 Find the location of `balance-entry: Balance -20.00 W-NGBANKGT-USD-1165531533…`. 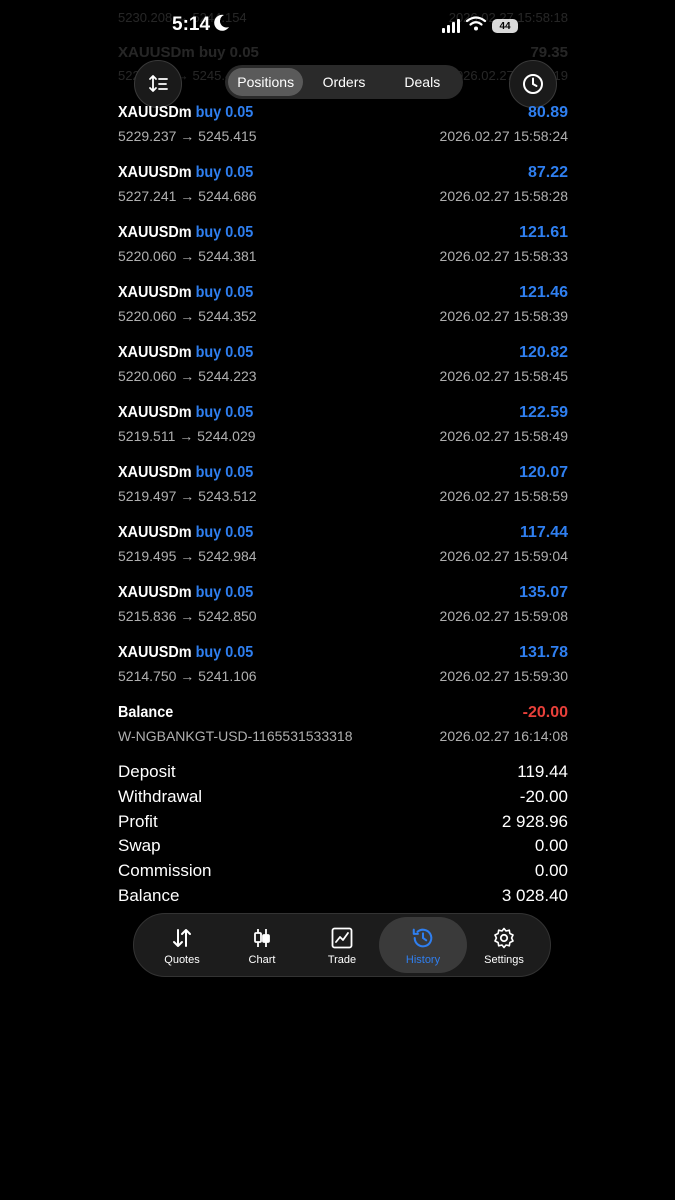

balance-entry: Balance -20.00 W-NGBANKGT-USD-1165531533… is located at coordinates (343, 734).